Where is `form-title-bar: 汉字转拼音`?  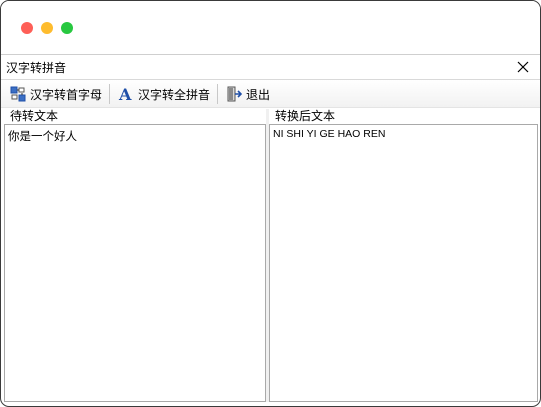
form-title-bar: 汉字转拼音 is located at coordinates (270, 67).